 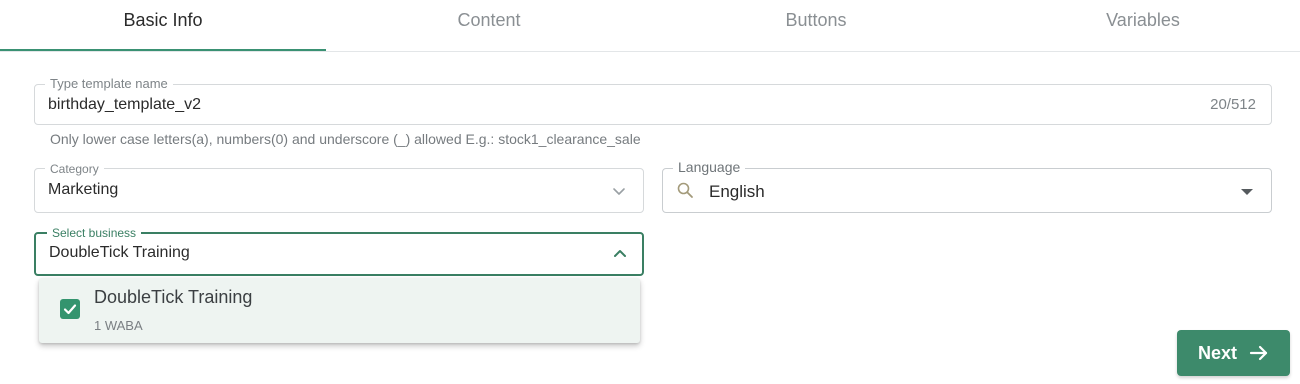 I want to click on tab-basic-info: Basic Info, so click(x=163, y=26).